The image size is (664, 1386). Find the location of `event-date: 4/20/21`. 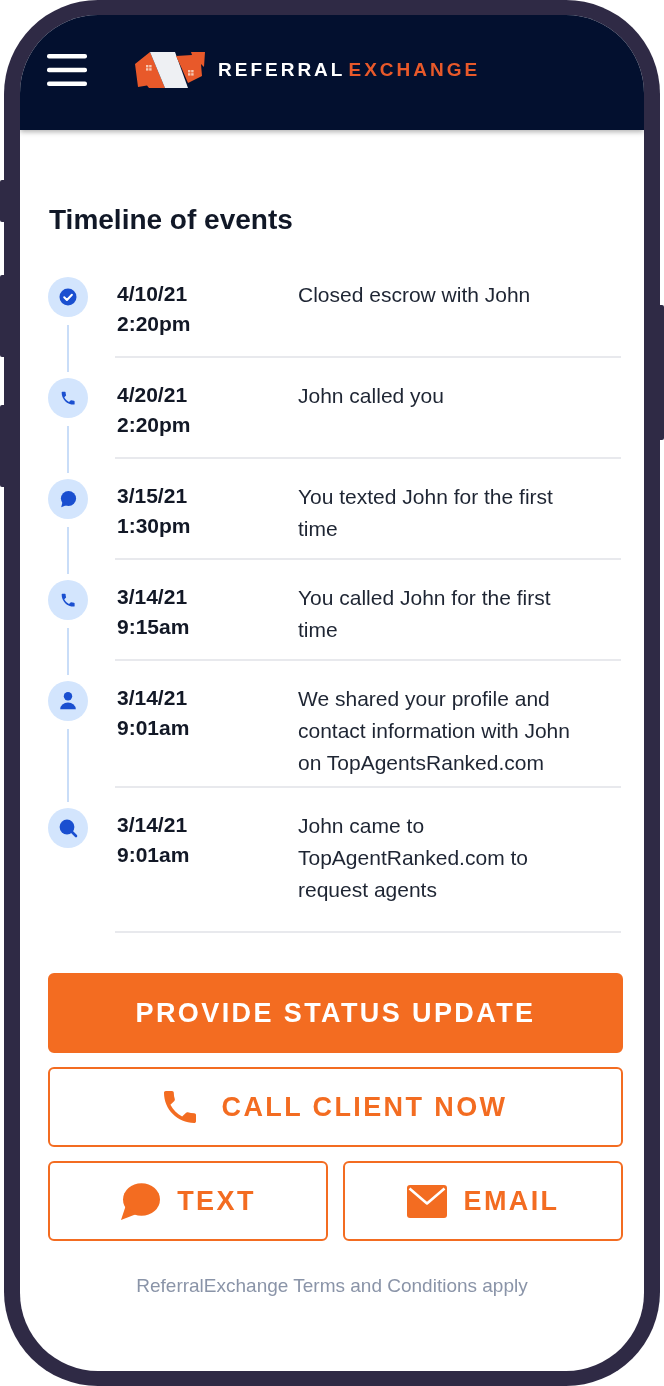

event-date: 4/20/21 is located at coordinates (152, 395).